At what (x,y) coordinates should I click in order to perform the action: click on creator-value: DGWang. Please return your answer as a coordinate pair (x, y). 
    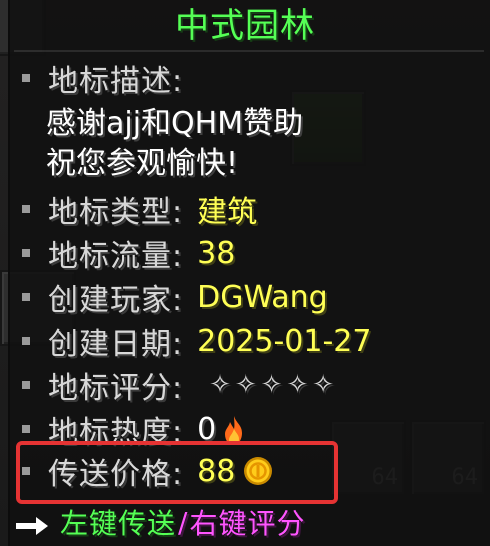
    Looking at the image, I should click on (262, 297).